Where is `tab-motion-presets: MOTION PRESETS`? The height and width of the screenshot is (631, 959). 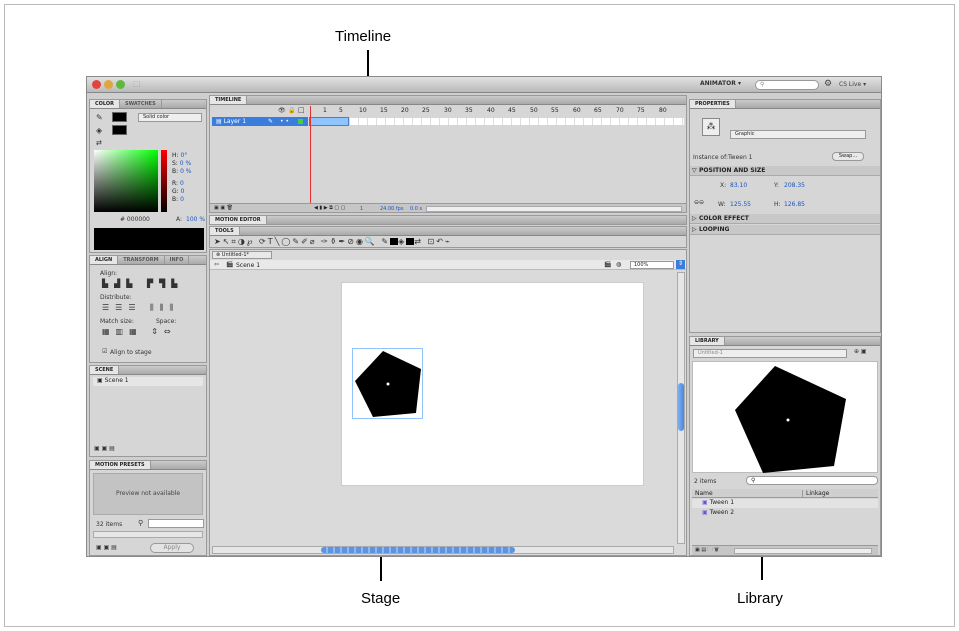 tab-motion-presets: MOTION PRESETS is located at coordinates (120, 465).